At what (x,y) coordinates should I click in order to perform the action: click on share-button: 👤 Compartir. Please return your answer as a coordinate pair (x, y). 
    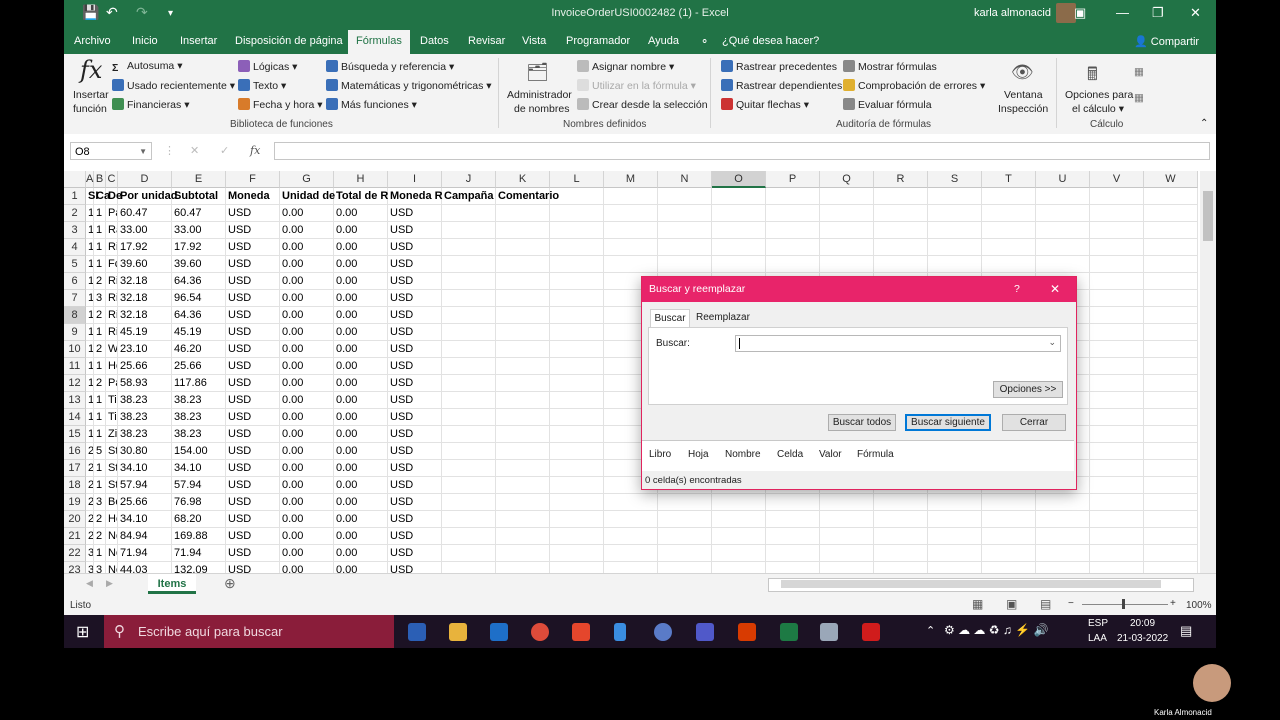
    Looking at the image, I should click on (1166, 41).